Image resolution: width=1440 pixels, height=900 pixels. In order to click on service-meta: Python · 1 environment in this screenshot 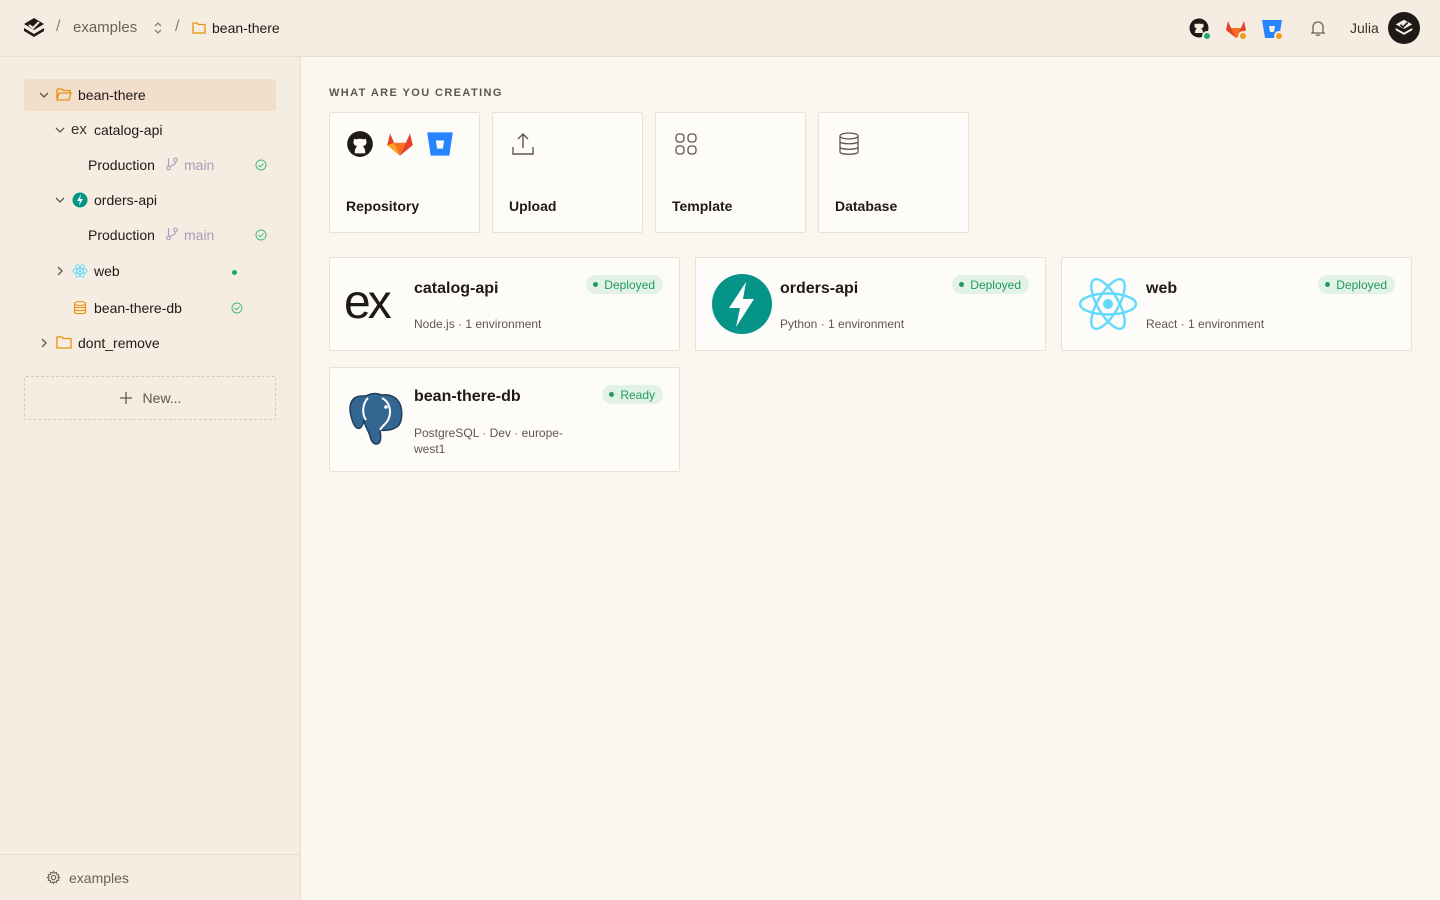, I will do `click(842, 324)`.